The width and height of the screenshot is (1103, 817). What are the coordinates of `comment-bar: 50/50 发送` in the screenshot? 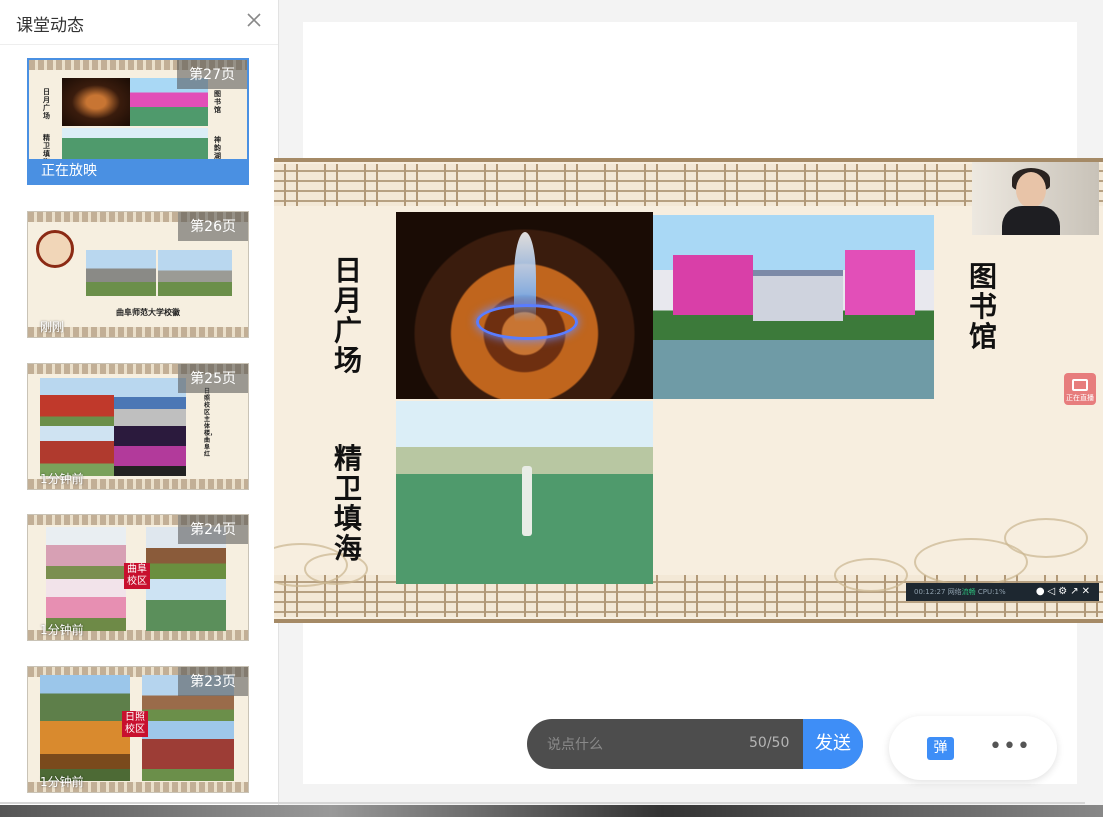 It's located at (695, 744).